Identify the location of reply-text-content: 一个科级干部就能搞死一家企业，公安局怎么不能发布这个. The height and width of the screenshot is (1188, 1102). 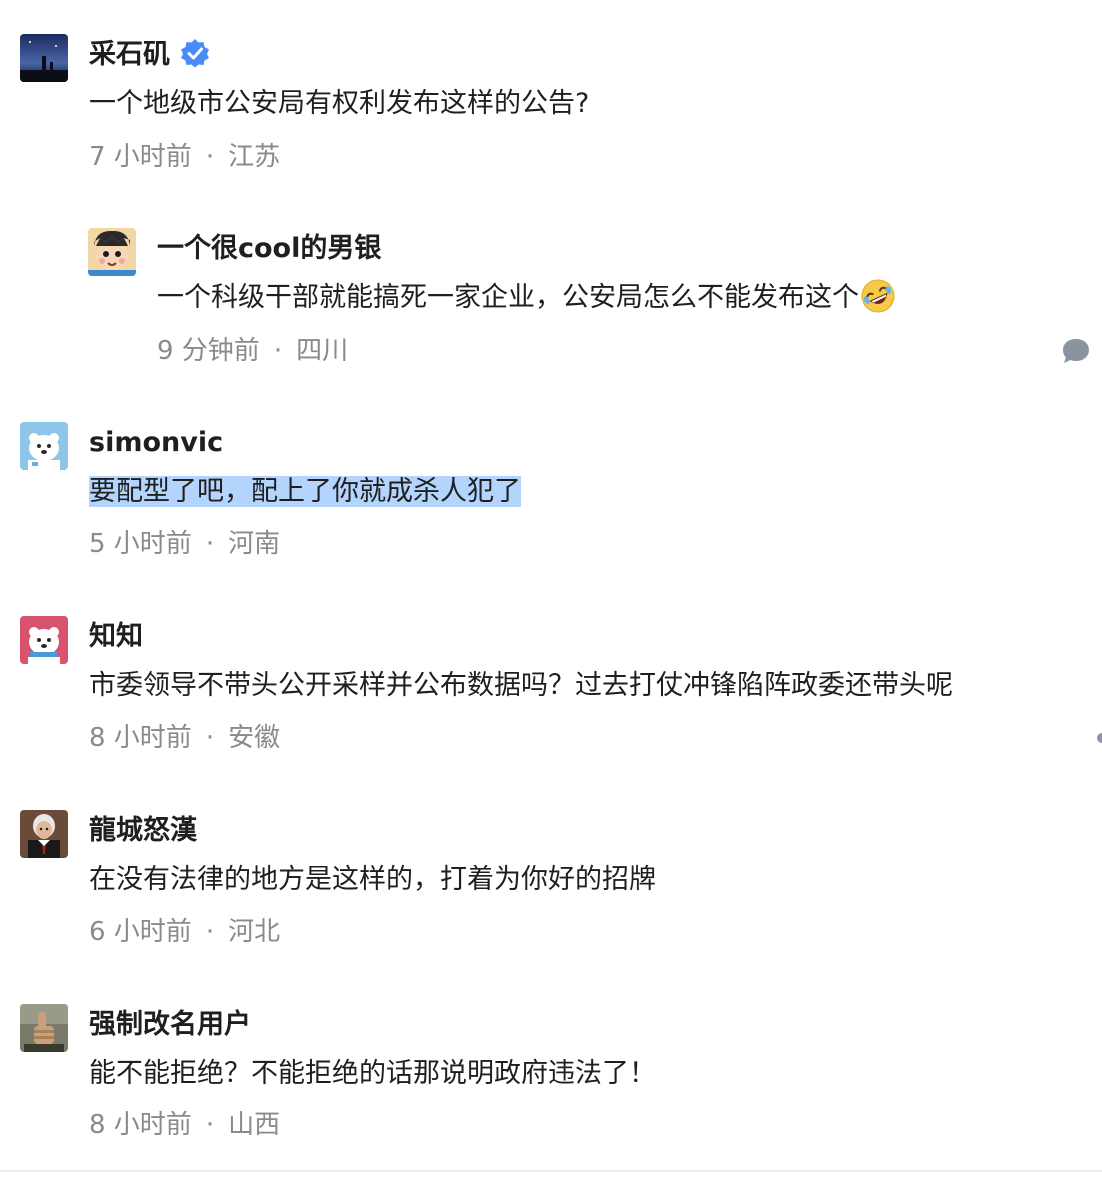
(508, 297).